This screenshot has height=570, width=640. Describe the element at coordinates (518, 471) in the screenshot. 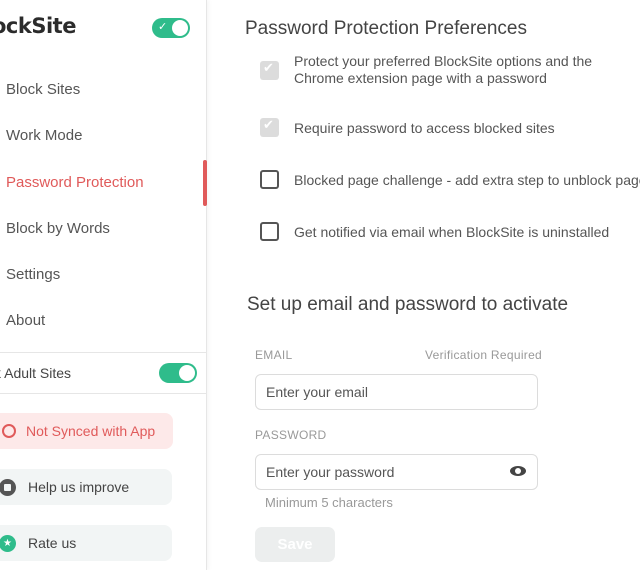

I see `show-password-eye-icon` at that location.